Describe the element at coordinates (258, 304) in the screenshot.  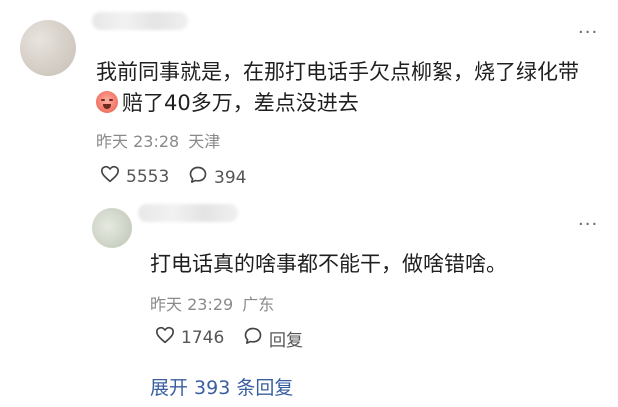
I see `reply-location: 广东` at that location.